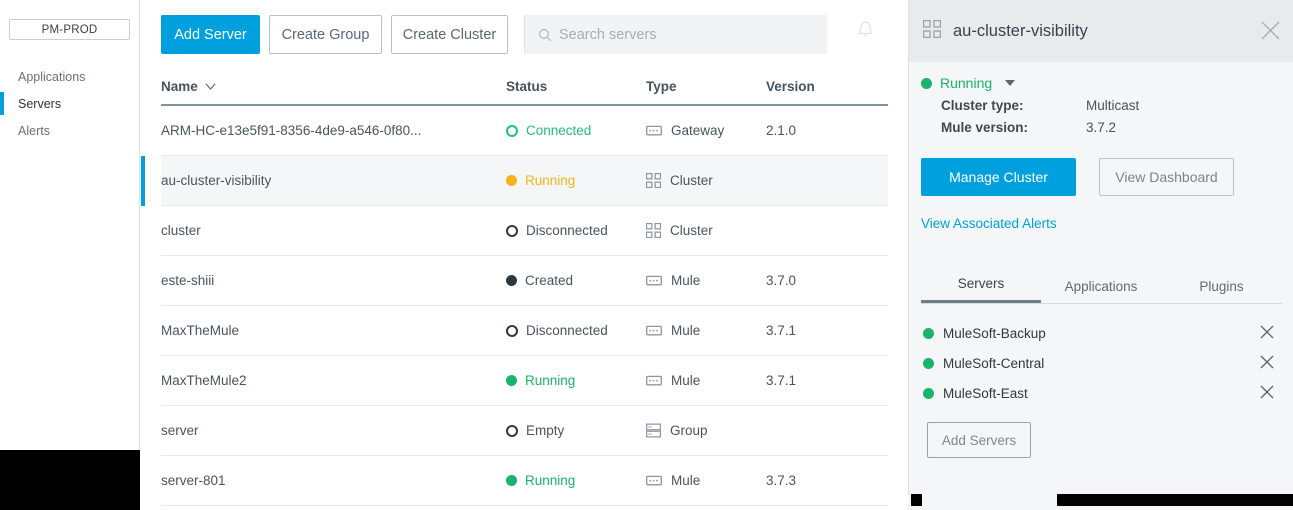  What do you see at coordinates (865, 33) in the screenshot?
I see `bell-icon` at bounding box center [865, 33].